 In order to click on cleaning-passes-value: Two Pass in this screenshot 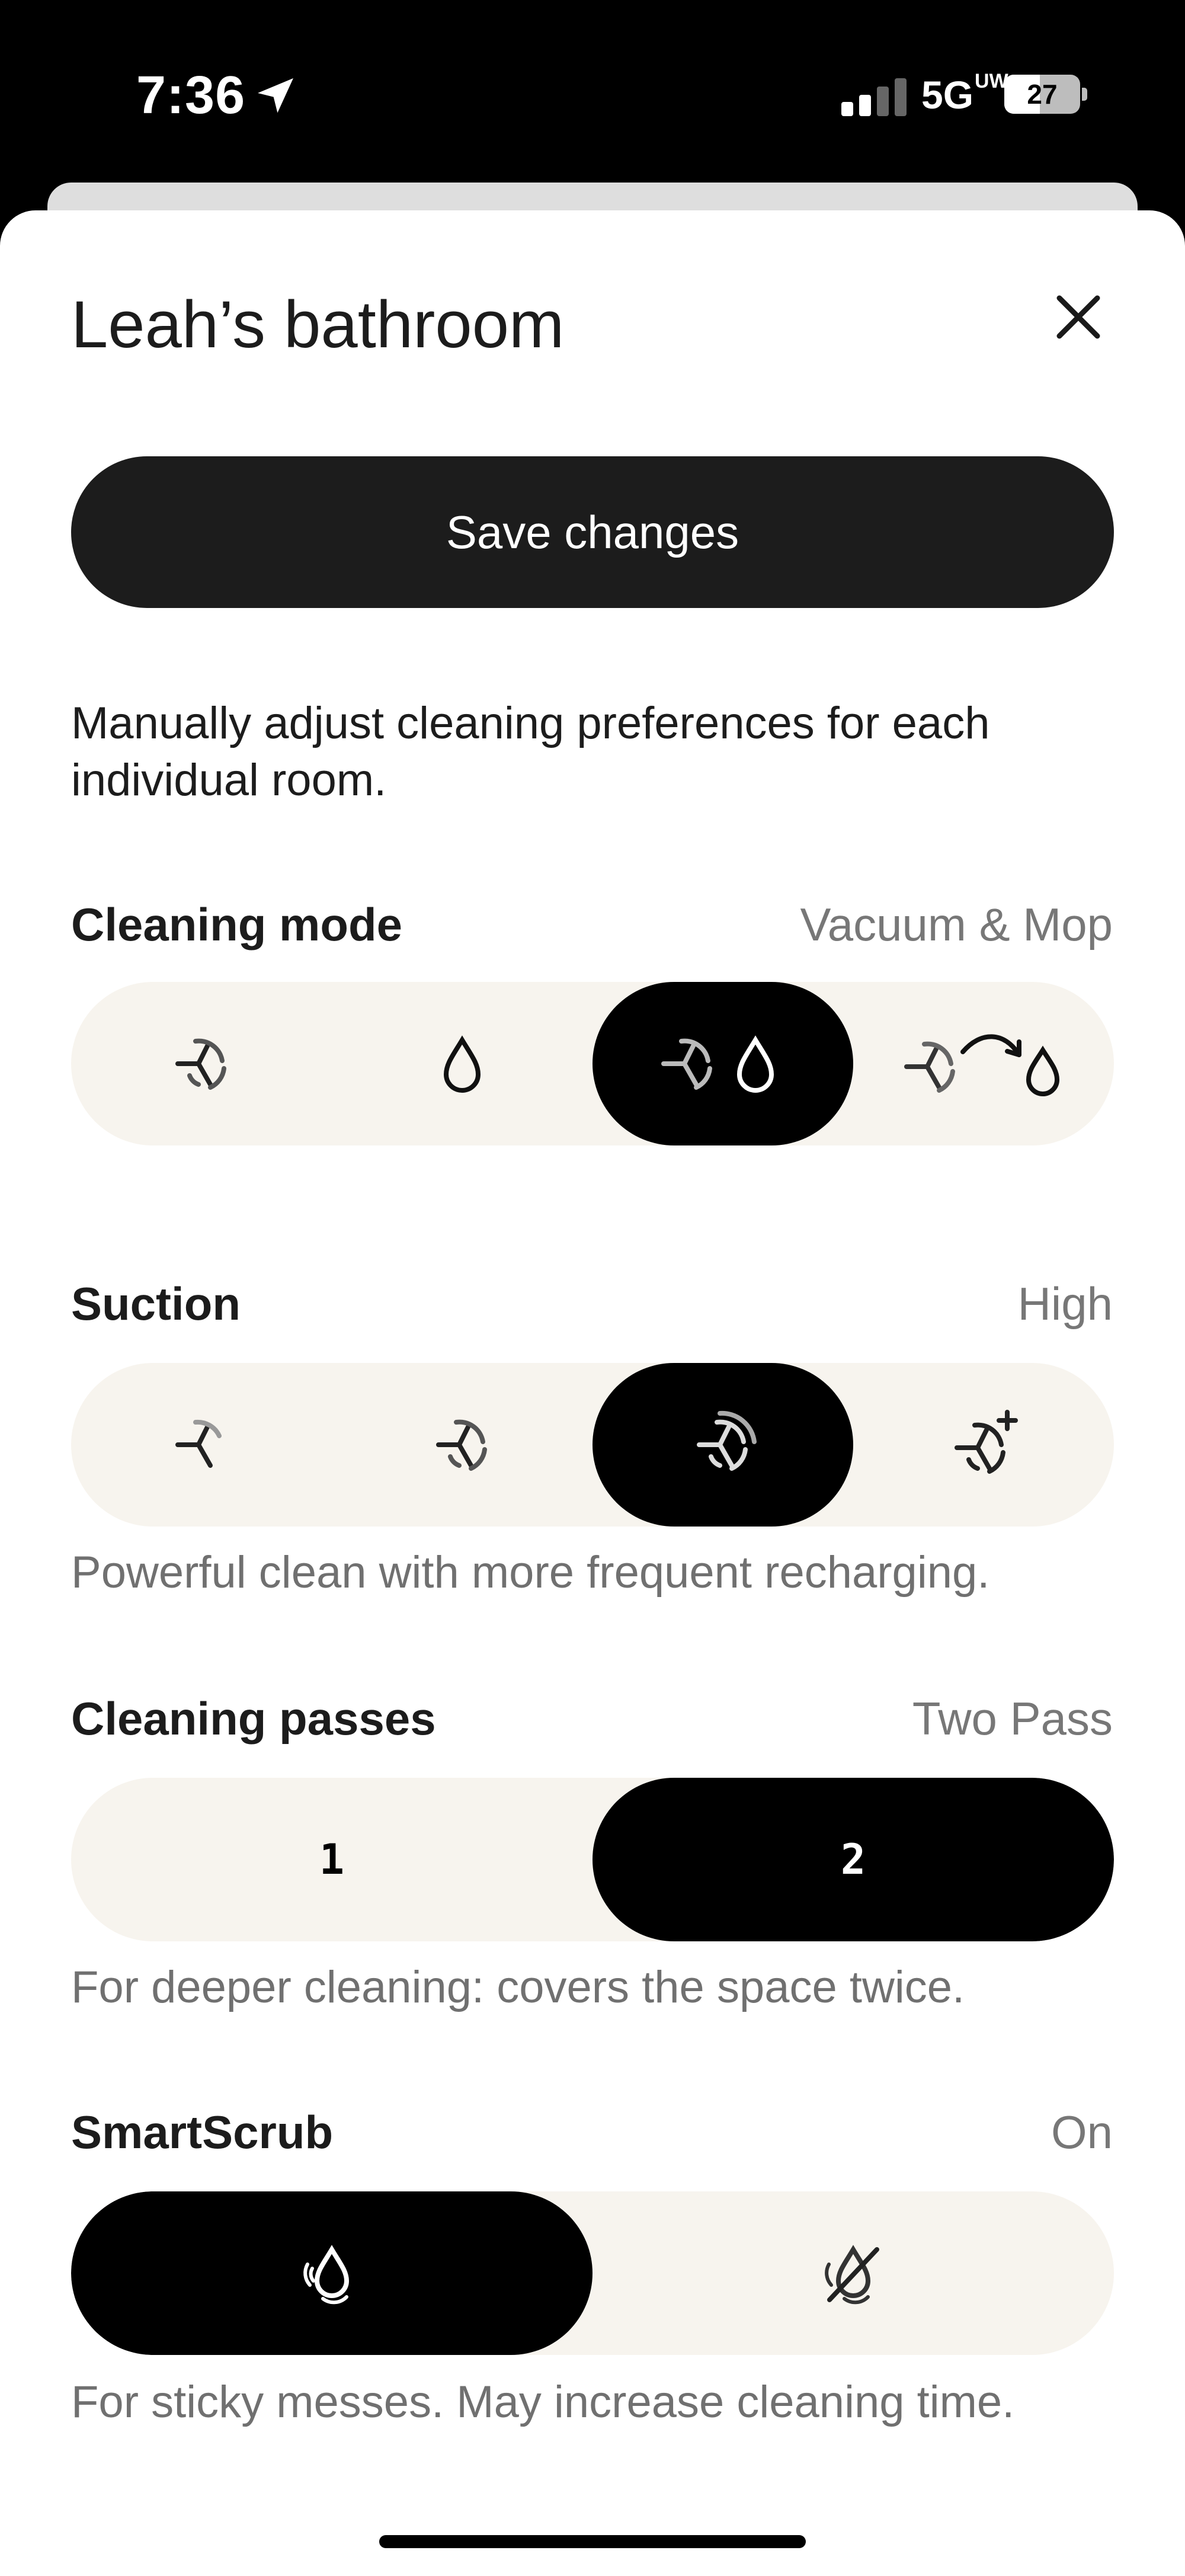, I will do `click(1013, 1718)`.